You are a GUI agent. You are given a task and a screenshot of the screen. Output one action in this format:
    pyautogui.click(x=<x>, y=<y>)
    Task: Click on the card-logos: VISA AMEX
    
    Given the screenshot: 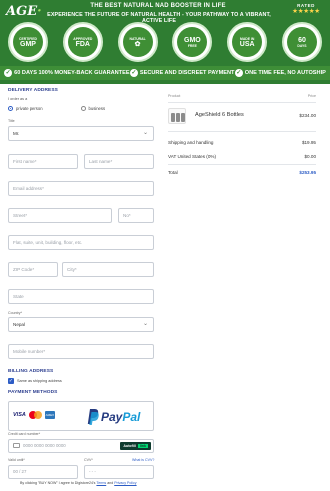 What is the action you would take?
    pyautogui.click(x=34, y=415)
    